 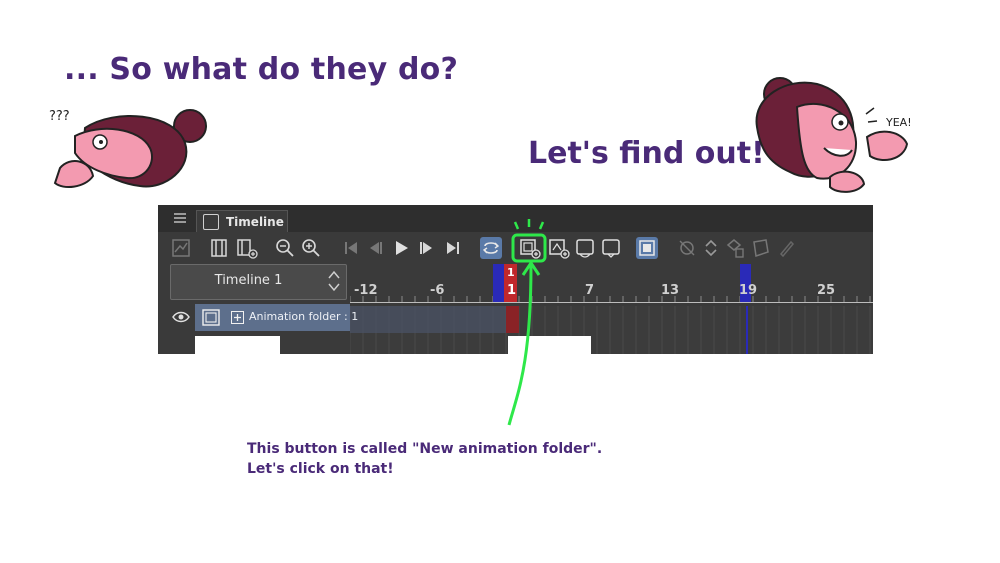 I want to click on slide-subheading: Let's find out!, so click(x=646, y=153).